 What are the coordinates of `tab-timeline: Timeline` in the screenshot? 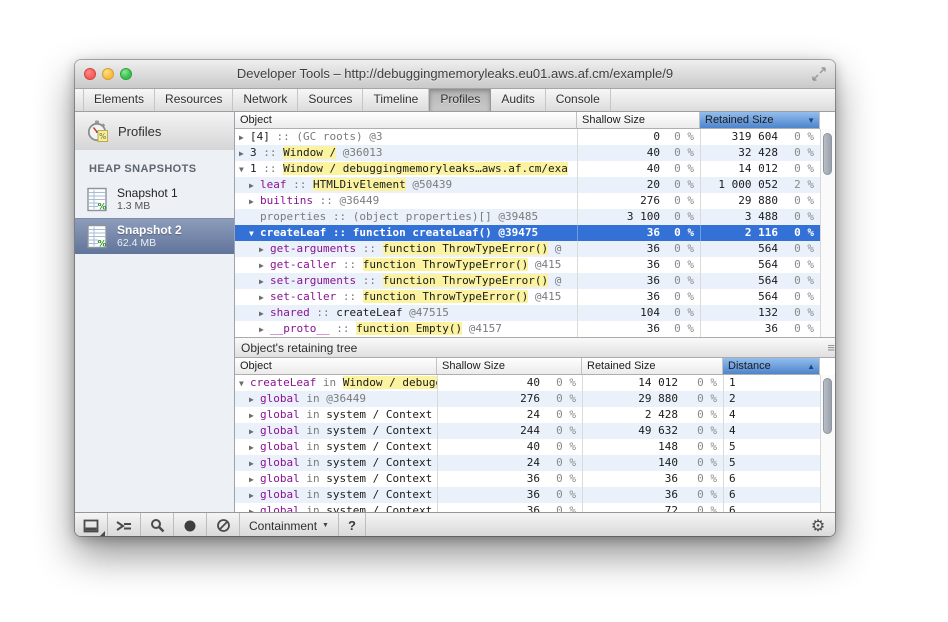 It's located at (396, 100).